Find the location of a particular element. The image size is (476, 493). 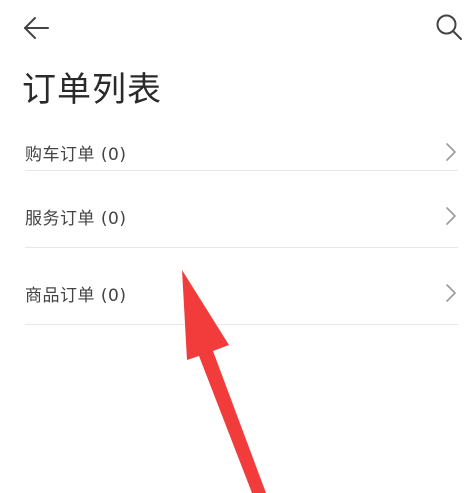

order-row-service: 服务订单 (0) is located at coordinates (241, 216).